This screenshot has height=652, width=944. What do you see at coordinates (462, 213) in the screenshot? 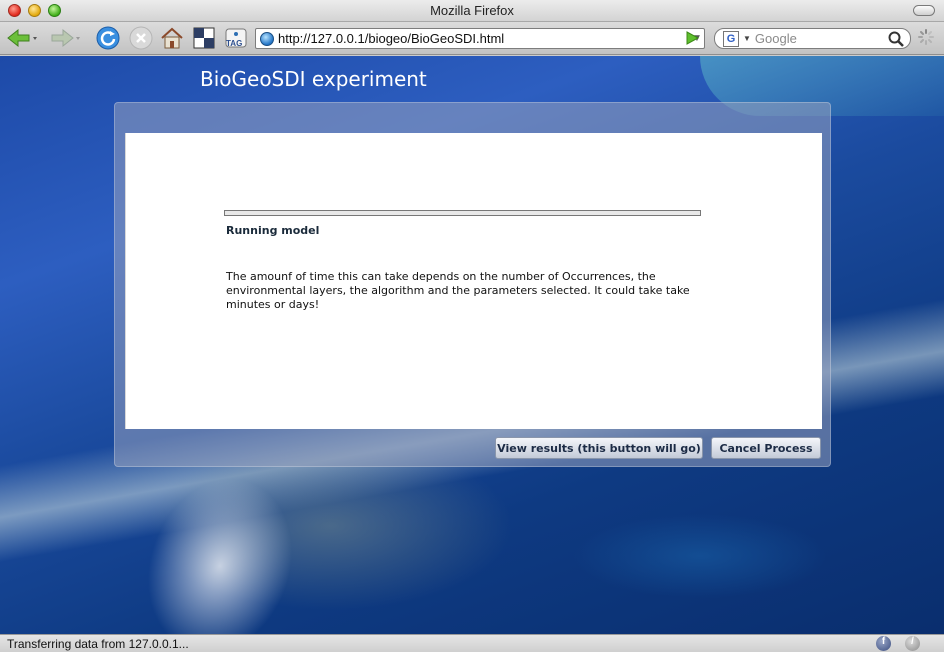
I see `progress-bar` at bounding box center [462, 213].